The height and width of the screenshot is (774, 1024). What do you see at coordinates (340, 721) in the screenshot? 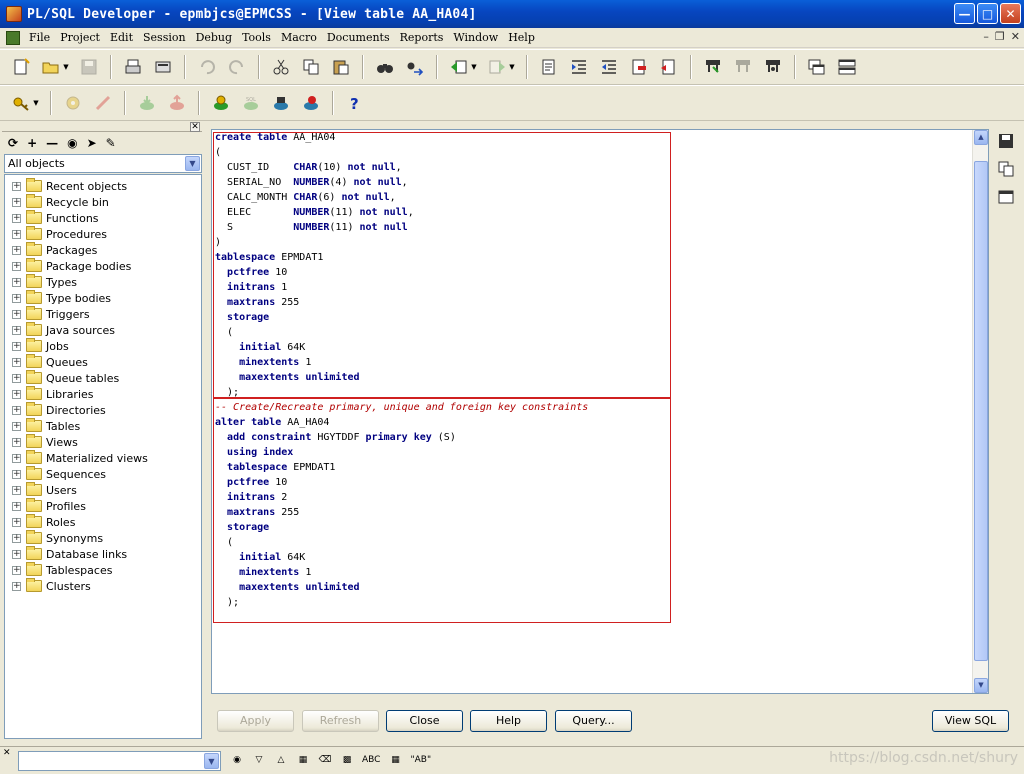
I see `refresh-button: Refresh` at bounding box center [340, 721].